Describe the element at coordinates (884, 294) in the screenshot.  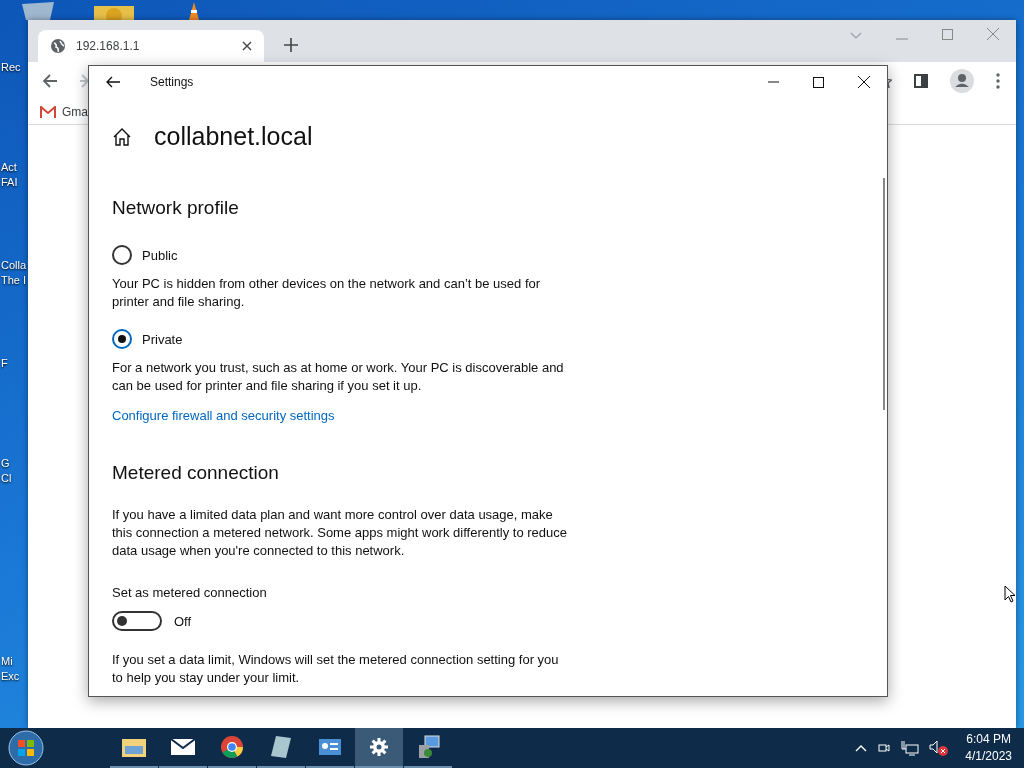
I see `scrollbar` at that location.